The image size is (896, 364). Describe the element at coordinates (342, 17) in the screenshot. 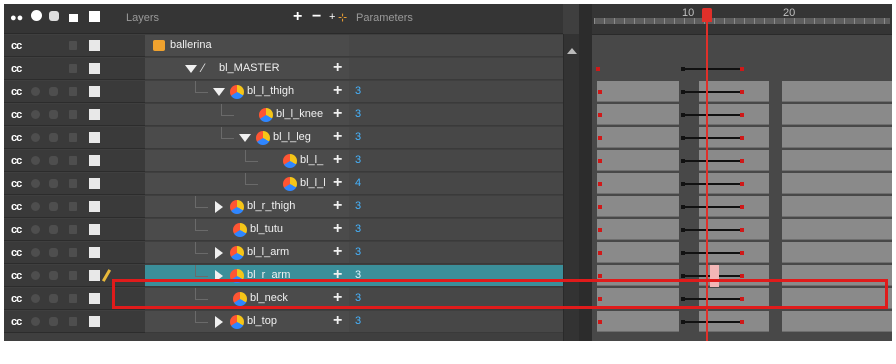

I see `add-deformation-icon: ⊹` at that location.